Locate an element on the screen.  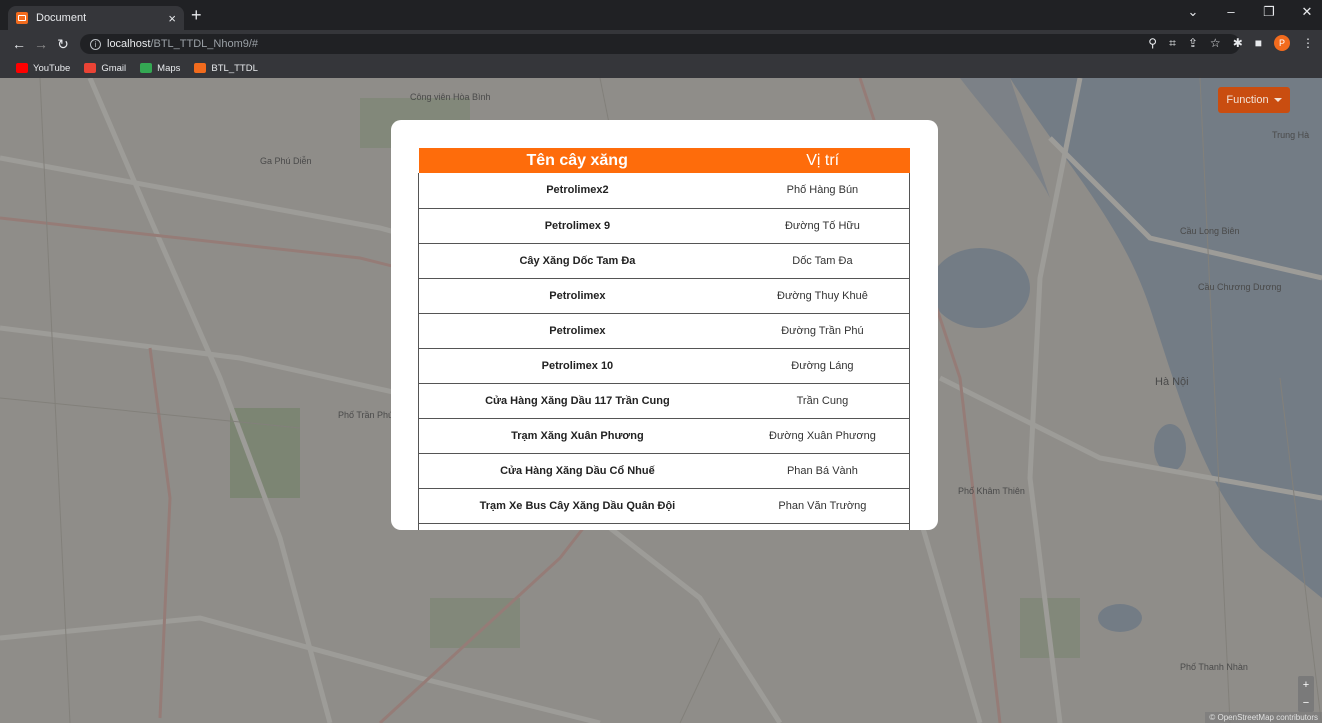
minimize-icon: – is located at coordinates (1231, 12).